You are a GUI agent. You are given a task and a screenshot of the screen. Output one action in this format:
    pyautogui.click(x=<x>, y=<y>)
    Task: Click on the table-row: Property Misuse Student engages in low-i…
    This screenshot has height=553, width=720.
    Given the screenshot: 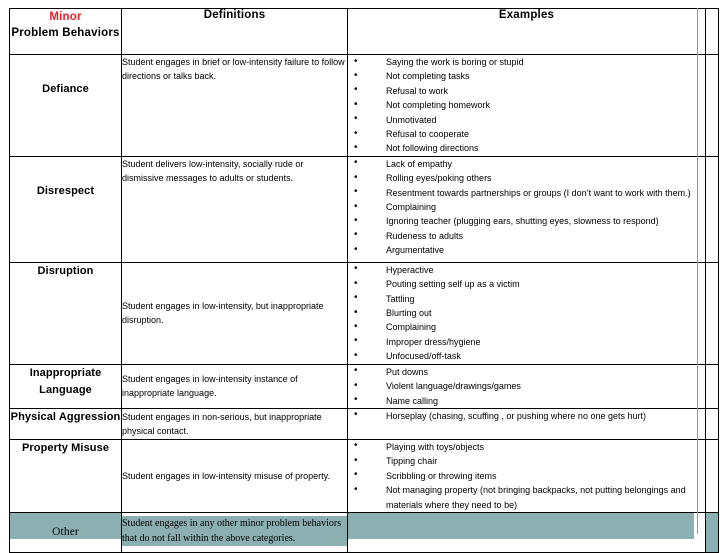 What is the action you would take?
    pyautogui.click(x=364, y=475)
    